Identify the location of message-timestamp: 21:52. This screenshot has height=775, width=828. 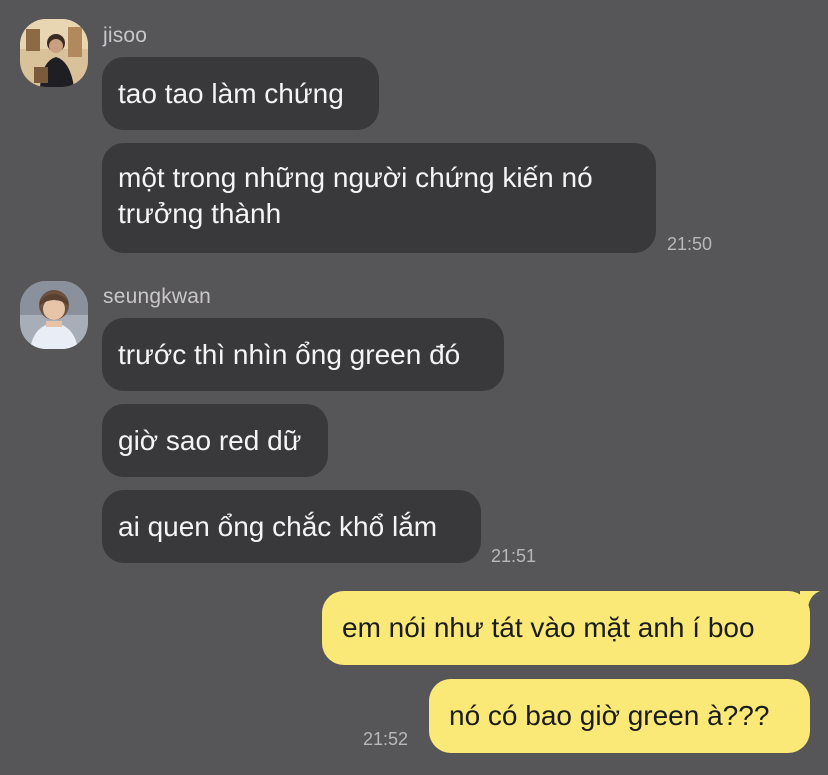
(386, 739).